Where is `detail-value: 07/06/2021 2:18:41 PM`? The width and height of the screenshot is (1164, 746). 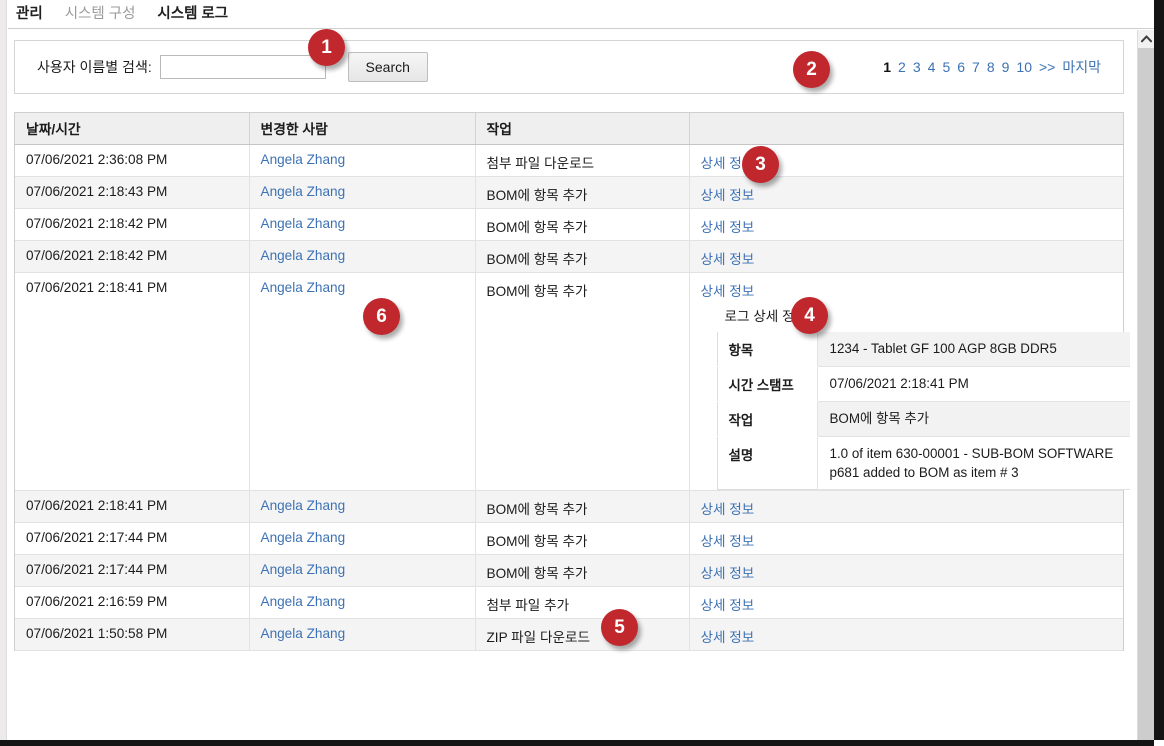 detail-value: 07/06/2021 2:18:41 PM is located at coordinates (973, 384).